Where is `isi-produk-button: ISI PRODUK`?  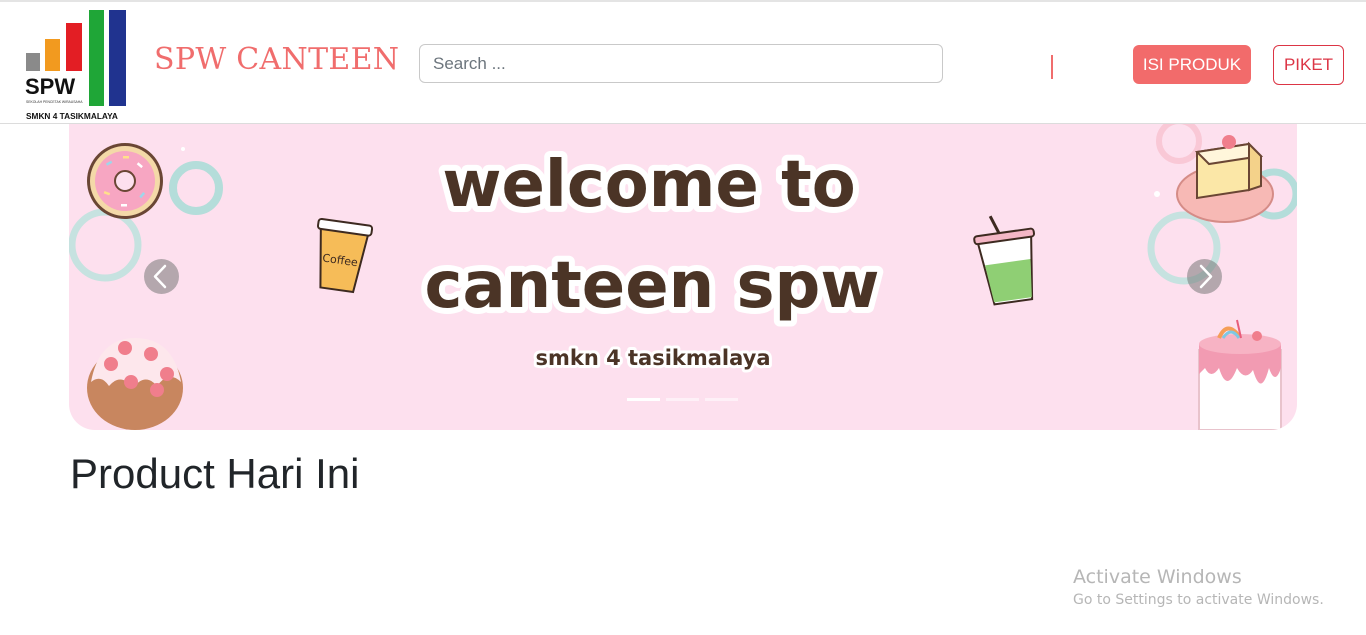 isi-produk-button: ISI PRODUK is located at coordinates (1192, 64).